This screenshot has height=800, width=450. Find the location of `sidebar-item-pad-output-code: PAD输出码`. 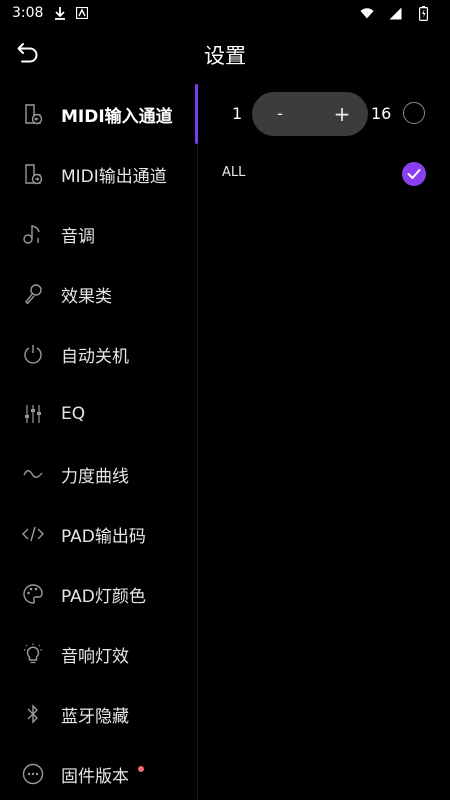

sidebar-item-pad-output-code: PAD输出码 is located at coordinates (98, 534).